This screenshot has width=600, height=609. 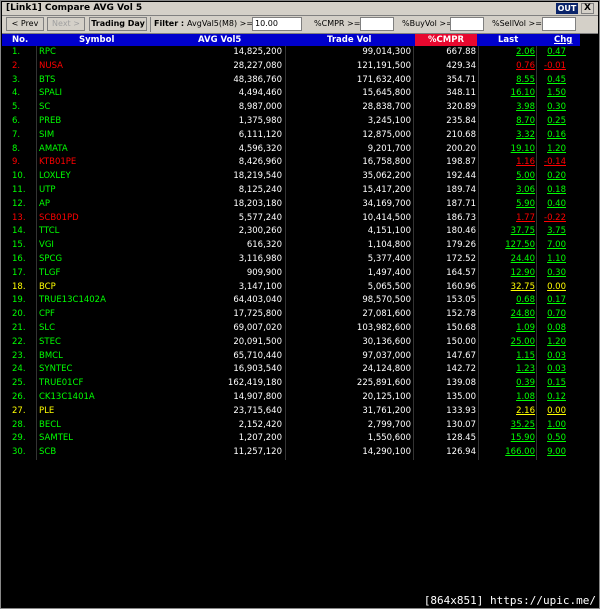 I want to click on symbol-cell: RPC, so click(x=109, y=53).